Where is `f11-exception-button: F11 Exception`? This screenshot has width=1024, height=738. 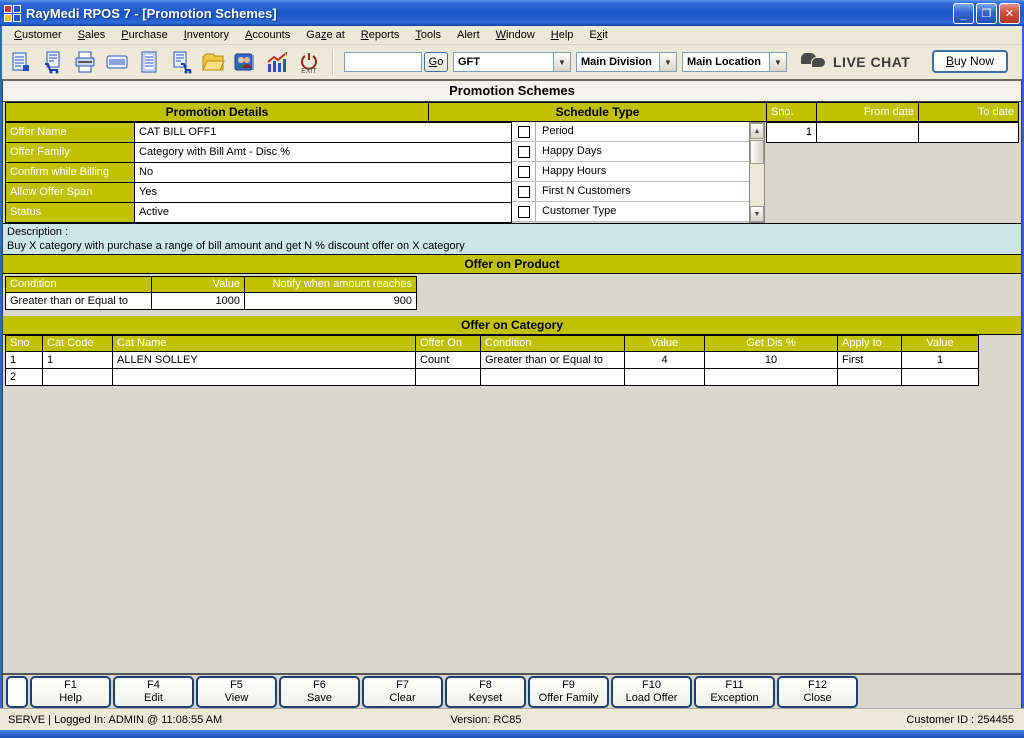
f11-exception-button: F11 Exception is located at coordinates (734, 692).